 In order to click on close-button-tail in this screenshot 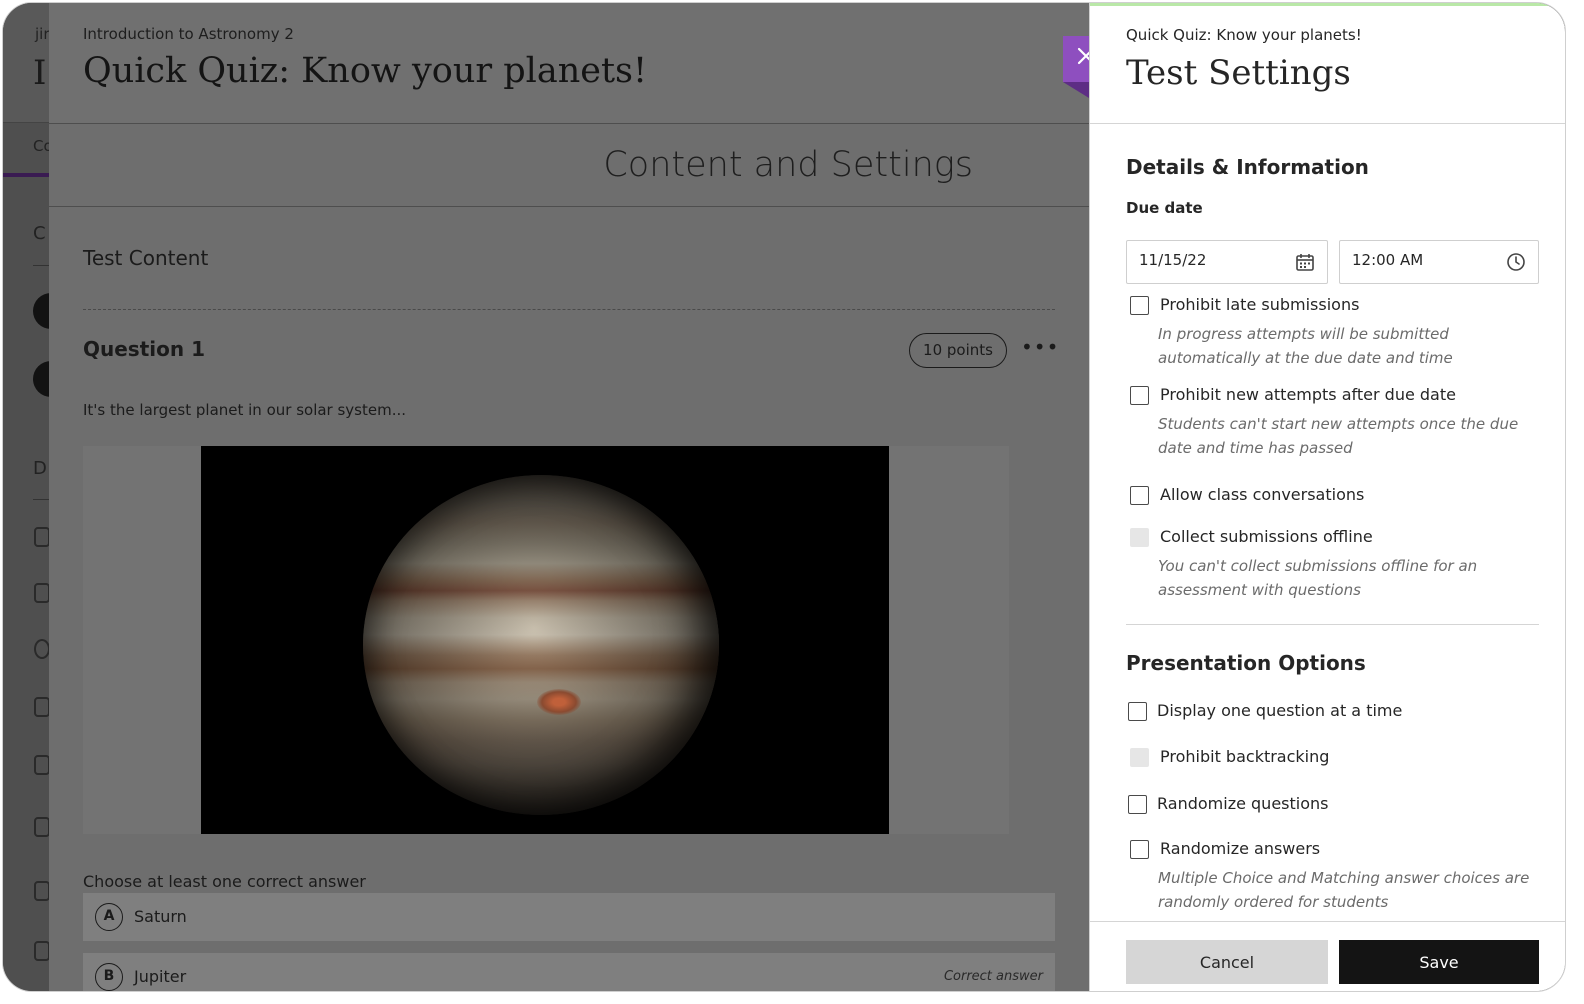, I will do `click(1076, 90)`.